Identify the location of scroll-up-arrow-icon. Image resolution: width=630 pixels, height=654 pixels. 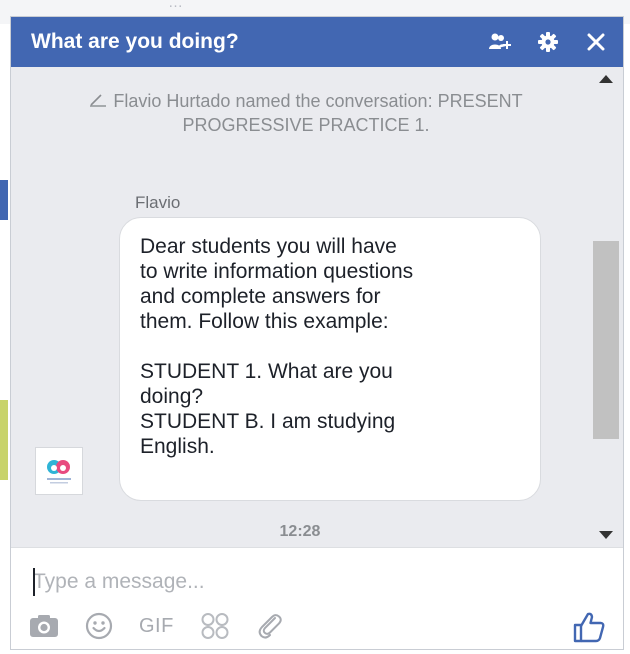
(606, 79).